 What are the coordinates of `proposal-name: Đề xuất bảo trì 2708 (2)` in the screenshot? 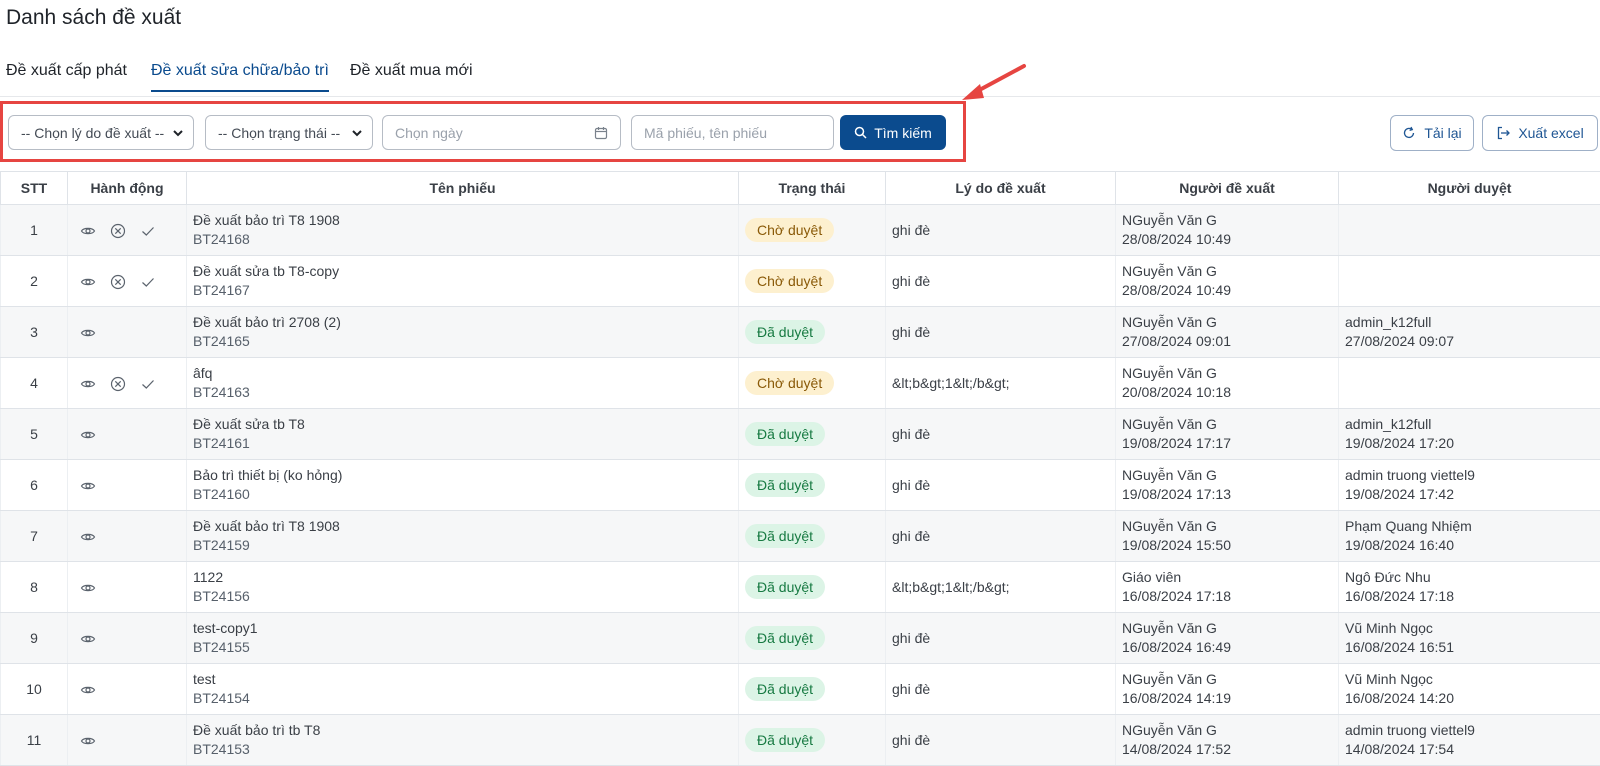 It's located at (465, 322).